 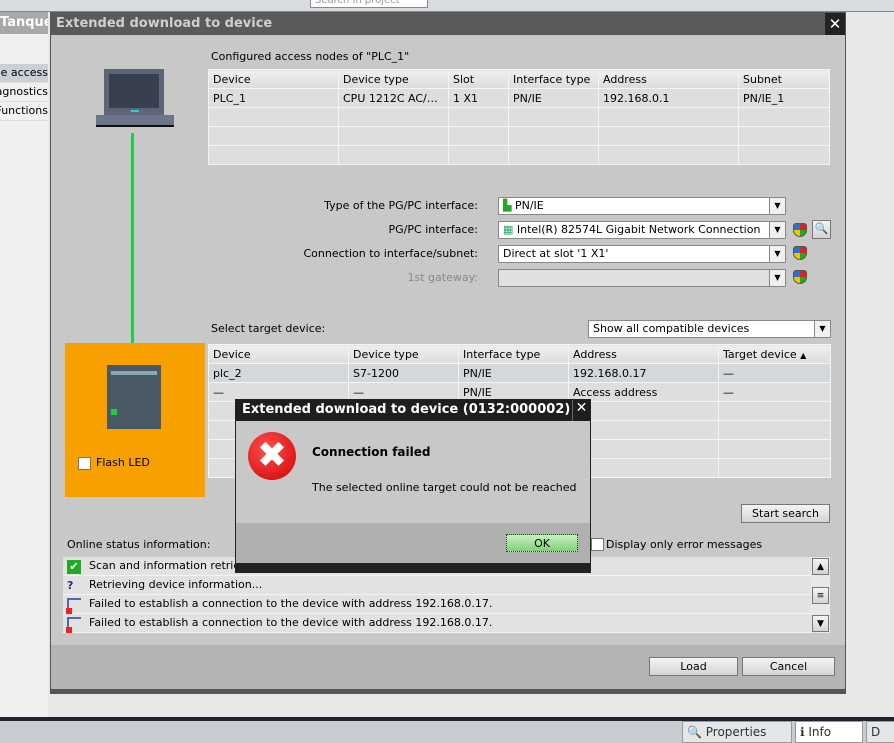 What do you see at coordinates (24, 111) in the screenshot?
I see `sidebar-item-functions: Functions` at bounding box center [24, 111].